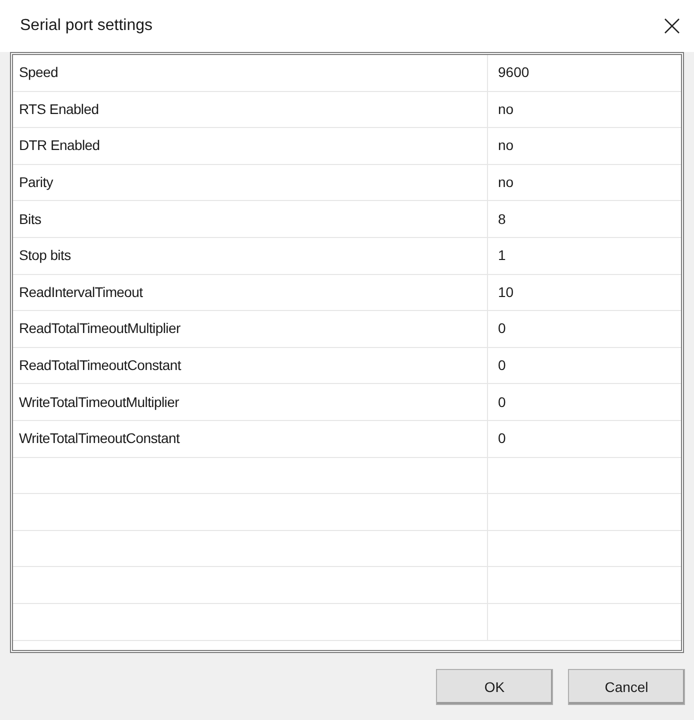  What do you see at coordinates (250, 146) in the screenshot?
I see `property-name-cell: DTR Enabled` at bounding box center [250, 146].